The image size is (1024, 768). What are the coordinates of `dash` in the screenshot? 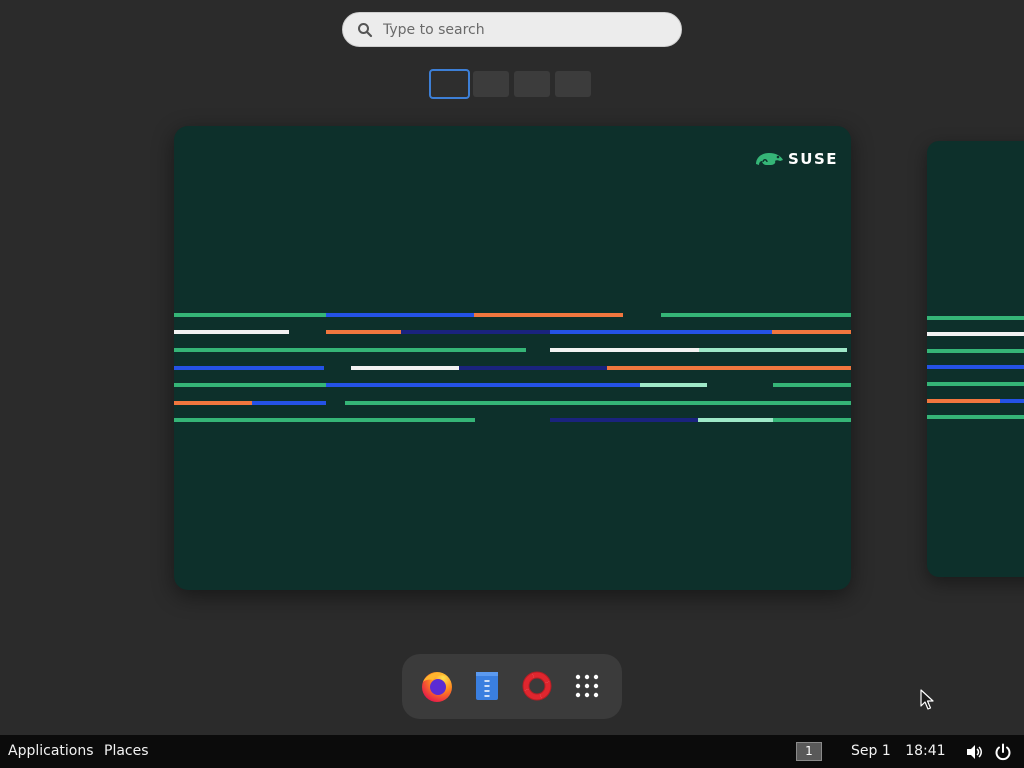 It's located at (512, 686).